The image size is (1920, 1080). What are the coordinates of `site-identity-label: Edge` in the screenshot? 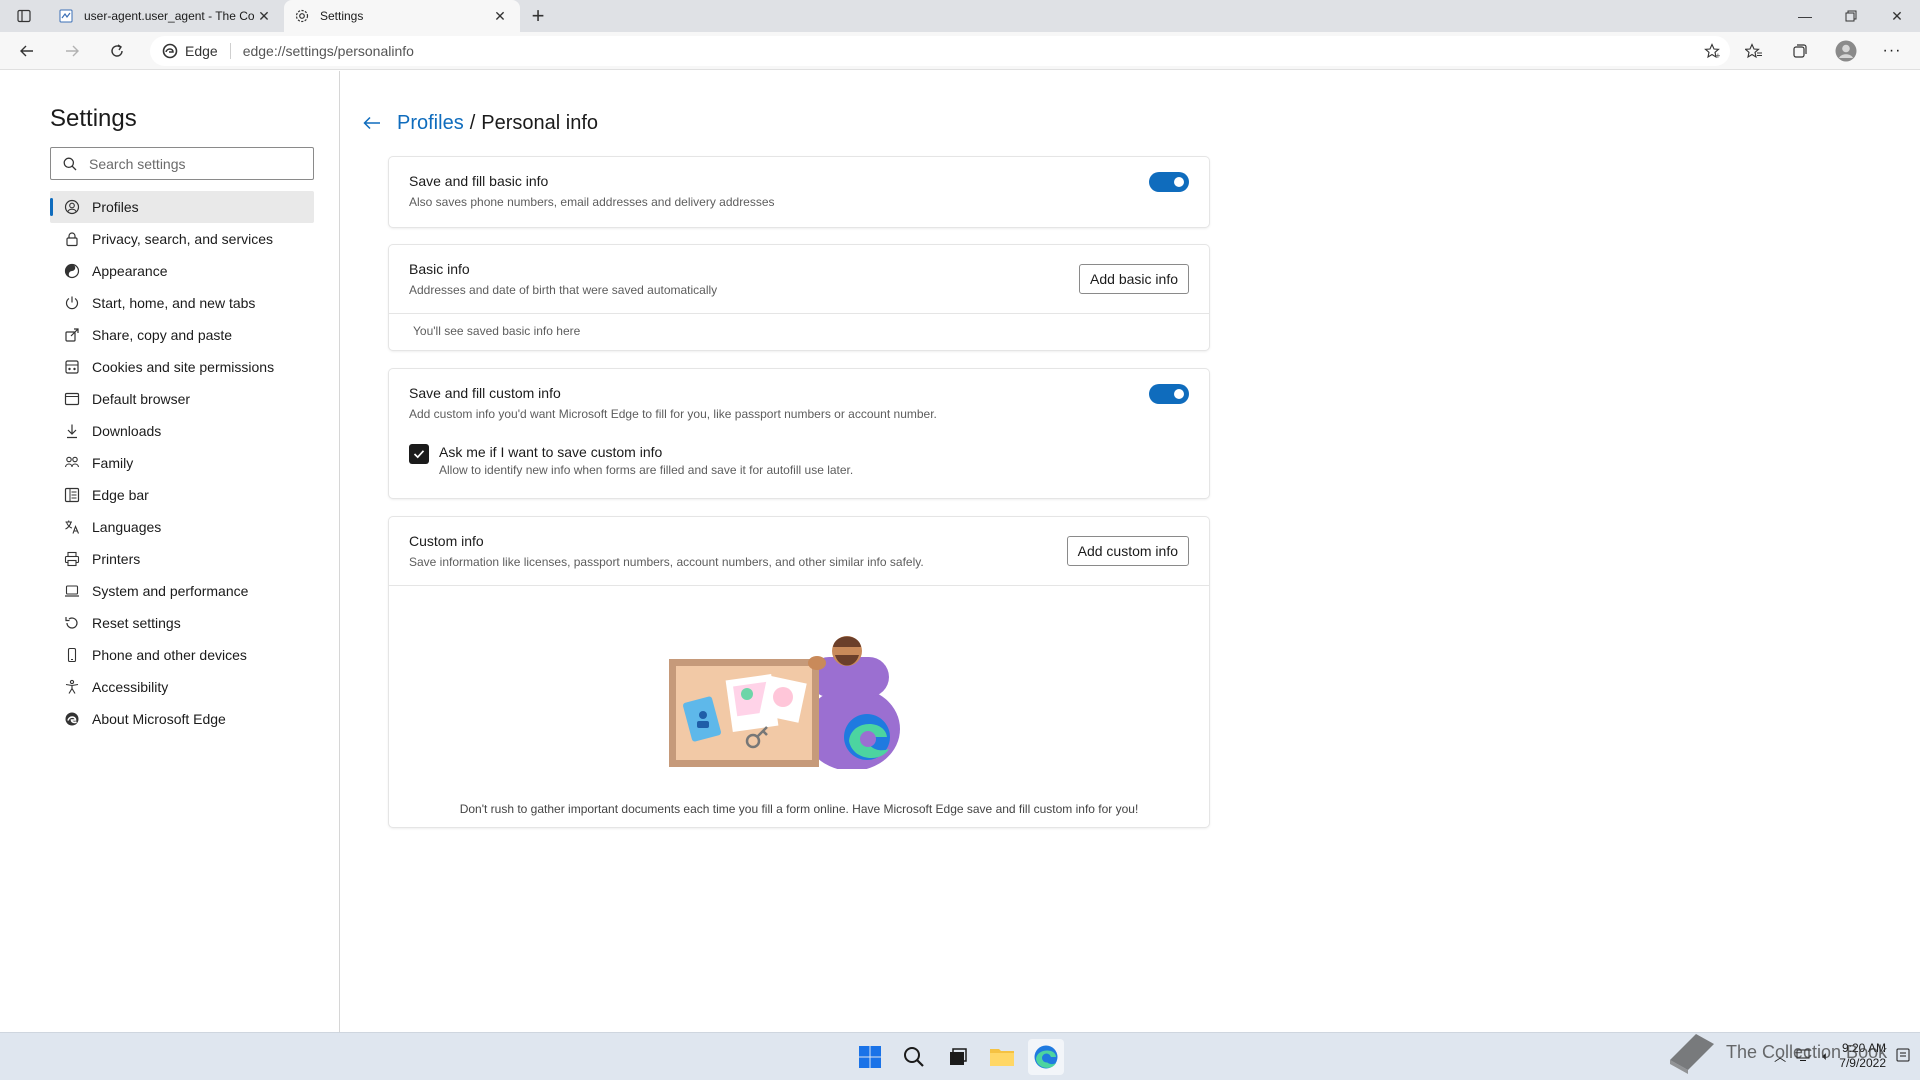 It's located at (201, 51).